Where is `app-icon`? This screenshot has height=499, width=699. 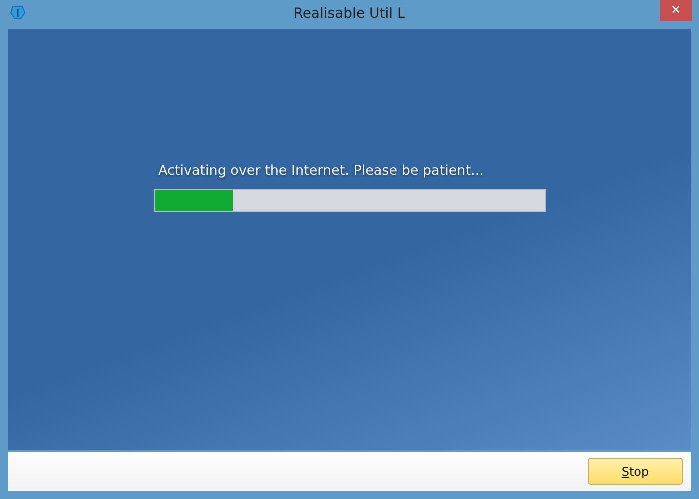
app-icon is located at coordinates (18, 13).